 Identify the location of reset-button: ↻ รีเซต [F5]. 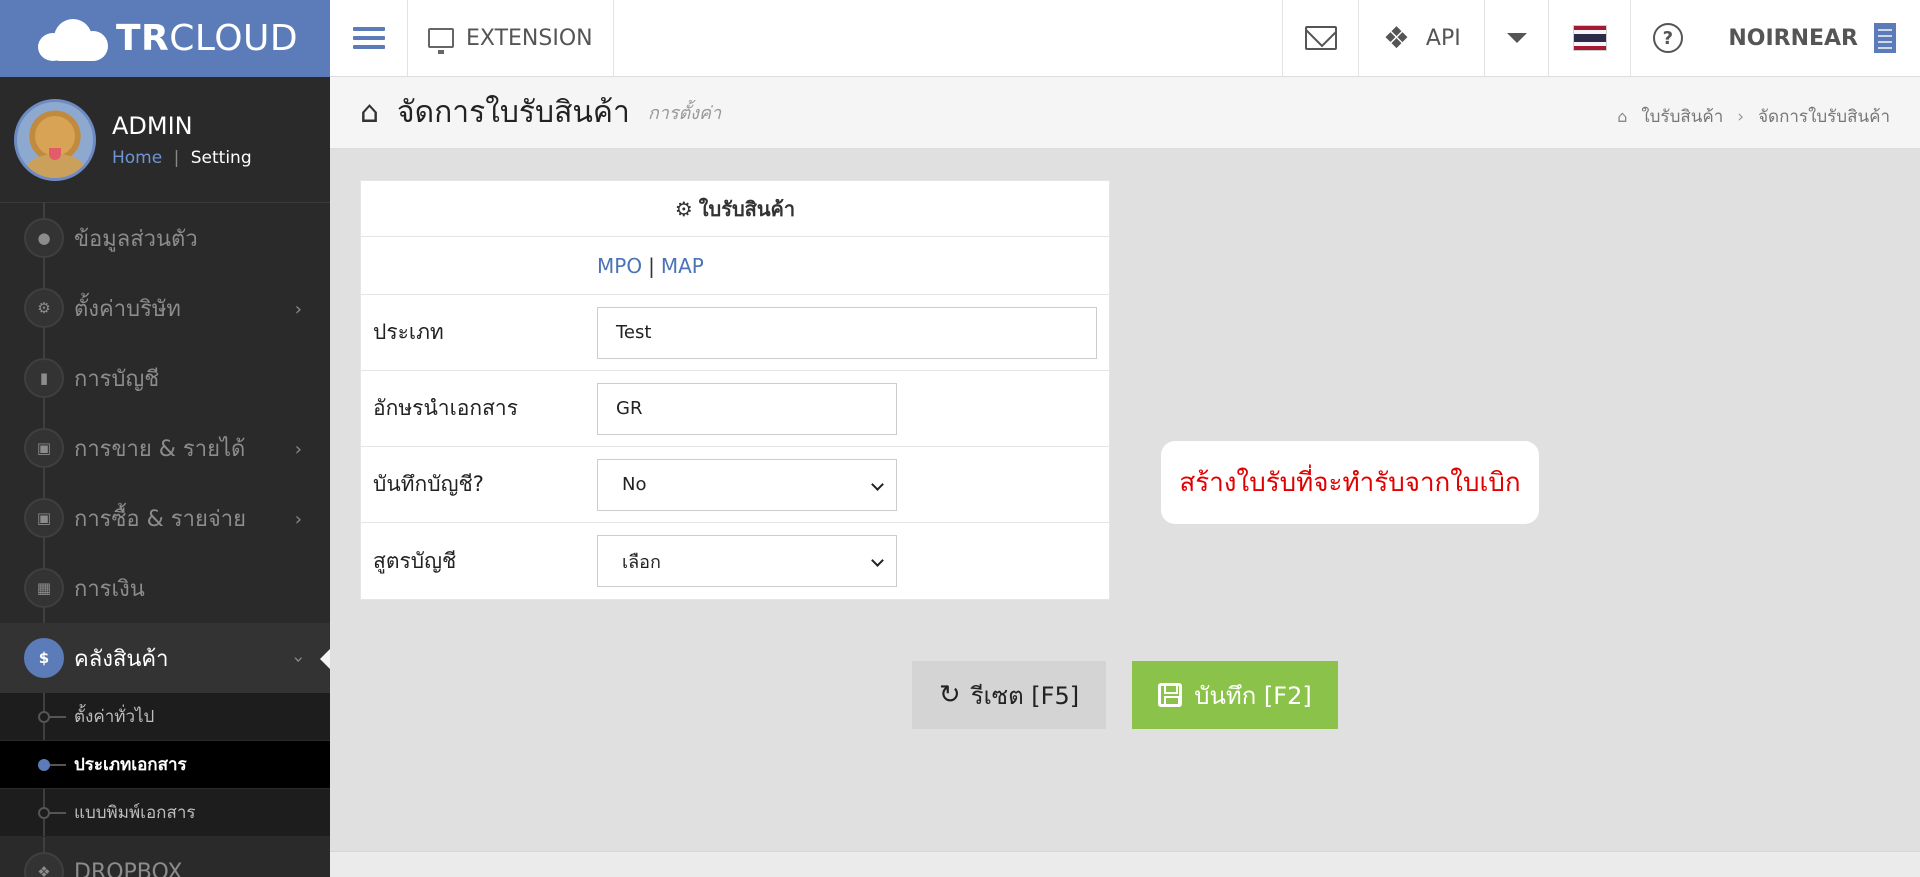
(1009, 695).